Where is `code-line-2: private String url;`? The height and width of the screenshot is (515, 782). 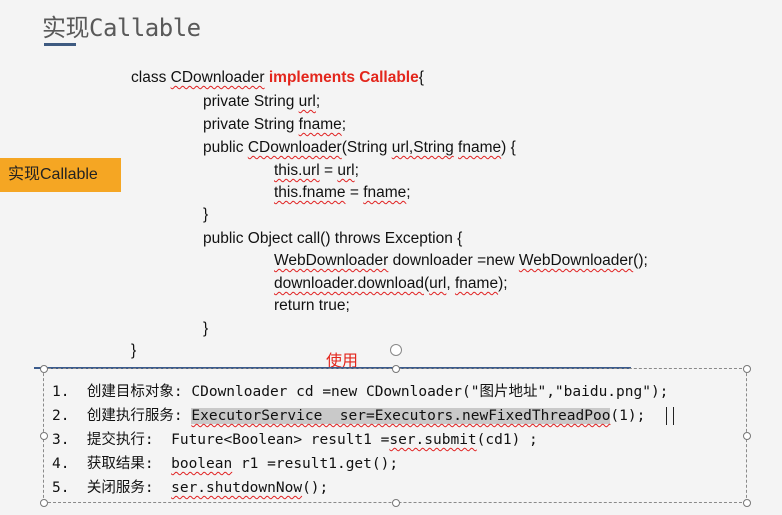
code-line-2: private String url; is located at coordinates (262, 101).